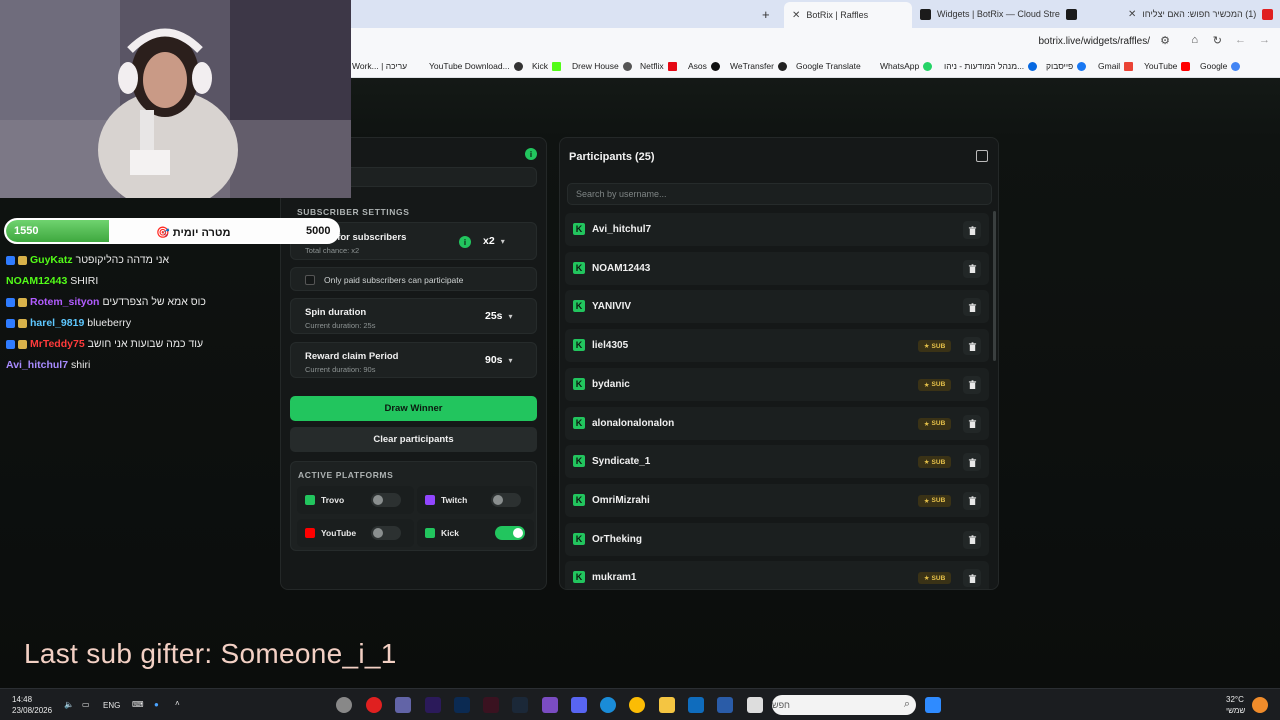 Image resolution: width=1280 pixels, height=720 pixels. What do you see at coordinates (340, 325) in the screenshot?
I see `spin-subtitle: Current duration: 25s` at bounding box center [340, 325].